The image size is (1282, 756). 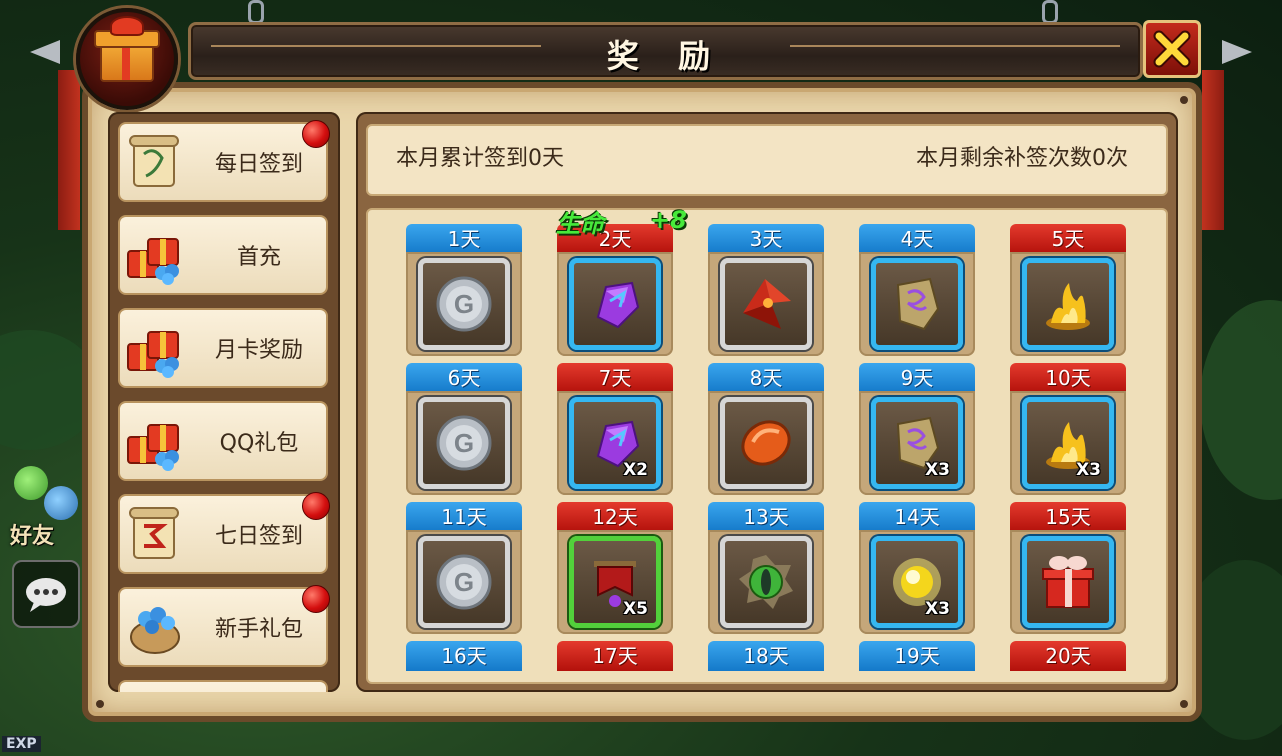 I want to click on chat-button, so click(x=46, y=594).